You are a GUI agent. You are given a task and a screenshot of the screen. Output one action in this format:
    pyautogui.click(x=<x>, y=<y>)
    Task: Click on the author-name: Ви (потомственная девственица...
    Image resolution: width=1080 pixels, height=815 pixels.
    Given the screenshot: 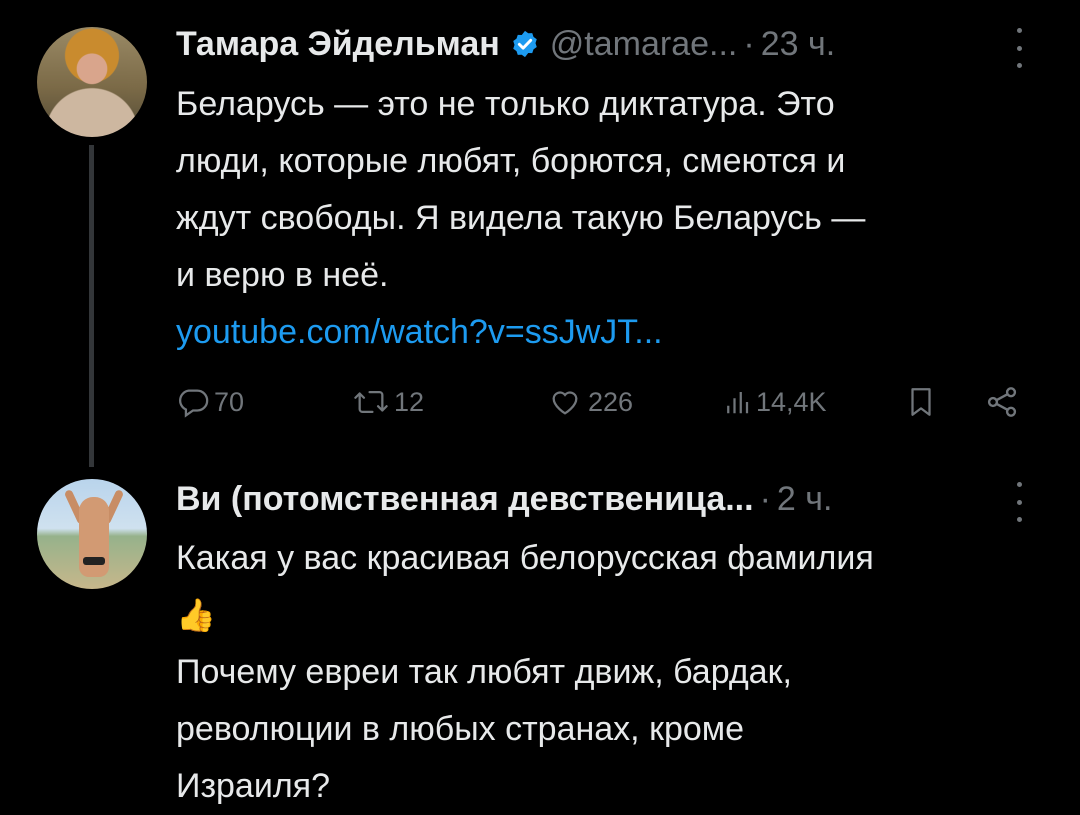 What is the action you would take?
    pyautogui.click(x=465, y=499)
    